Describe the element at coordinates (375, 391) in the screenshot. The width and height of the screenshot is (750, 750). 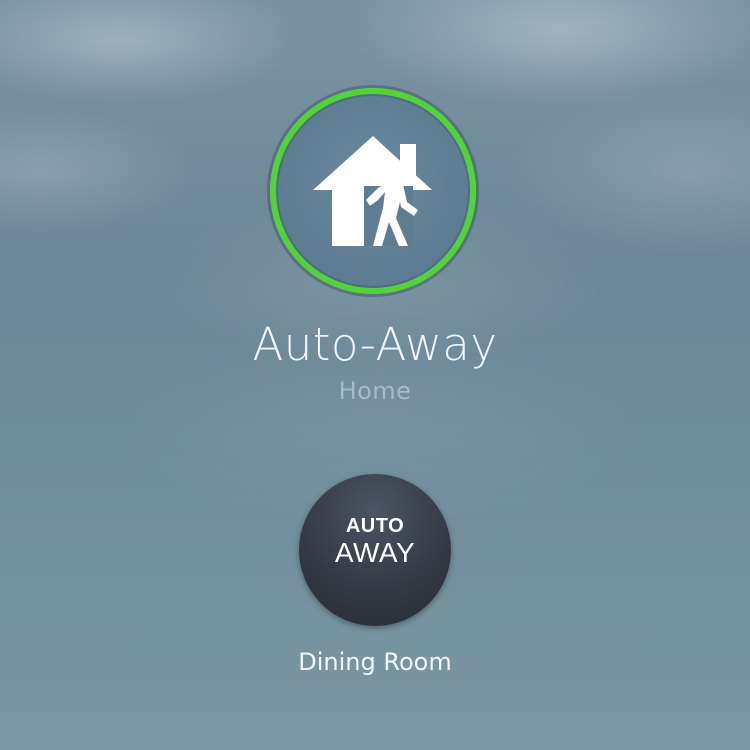
I see `mode-subtitle: Home` at that location.